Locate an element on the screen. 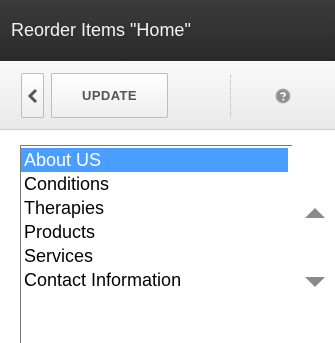  triangle-up-icon is located at coordinates (315, 213).